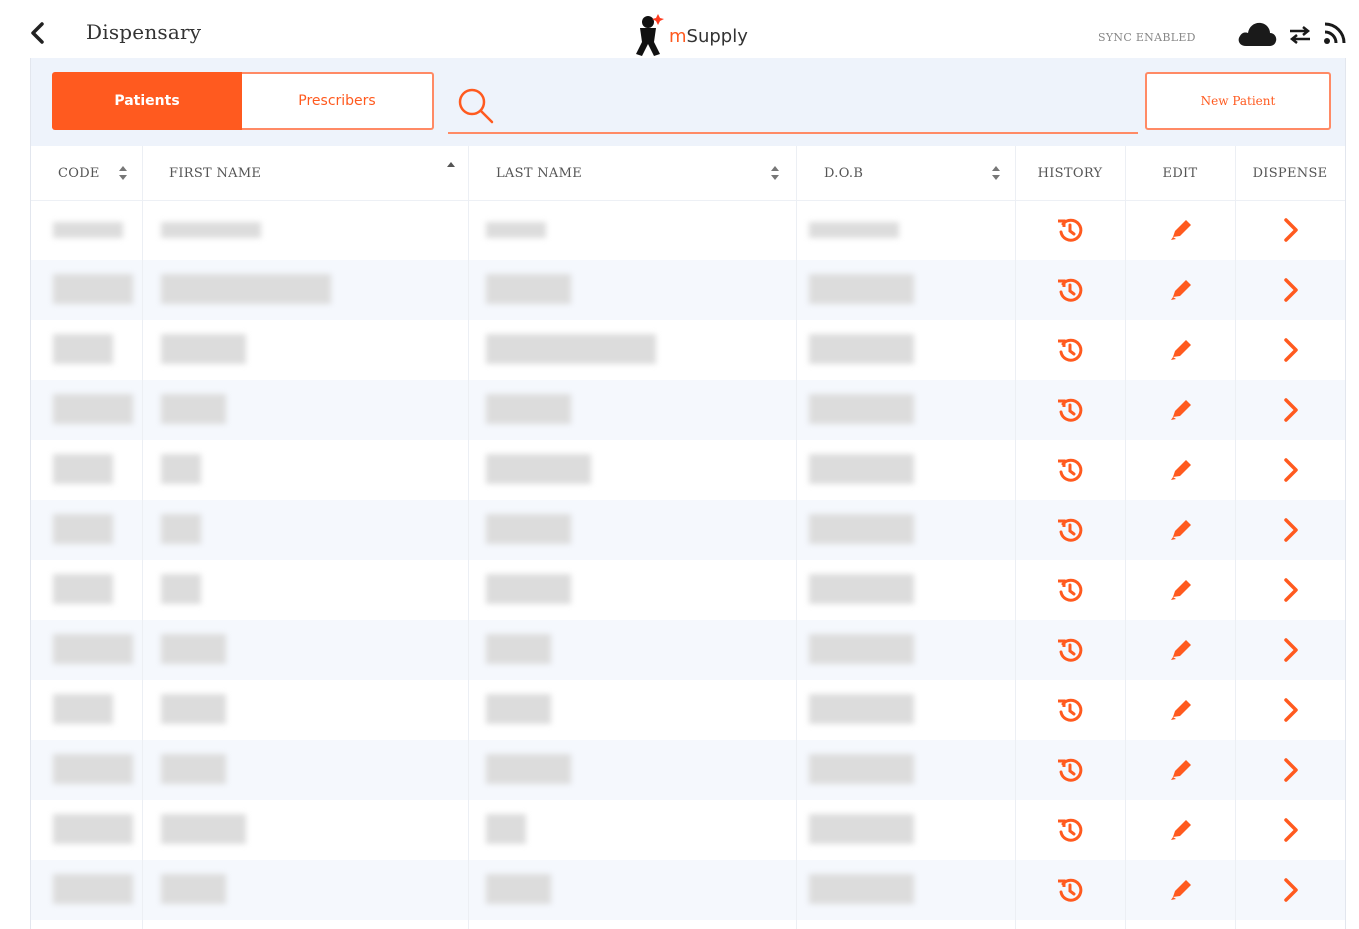  Describe the element at coordinates (476, 106) in the screenshot. I see `search-icon` at that location.